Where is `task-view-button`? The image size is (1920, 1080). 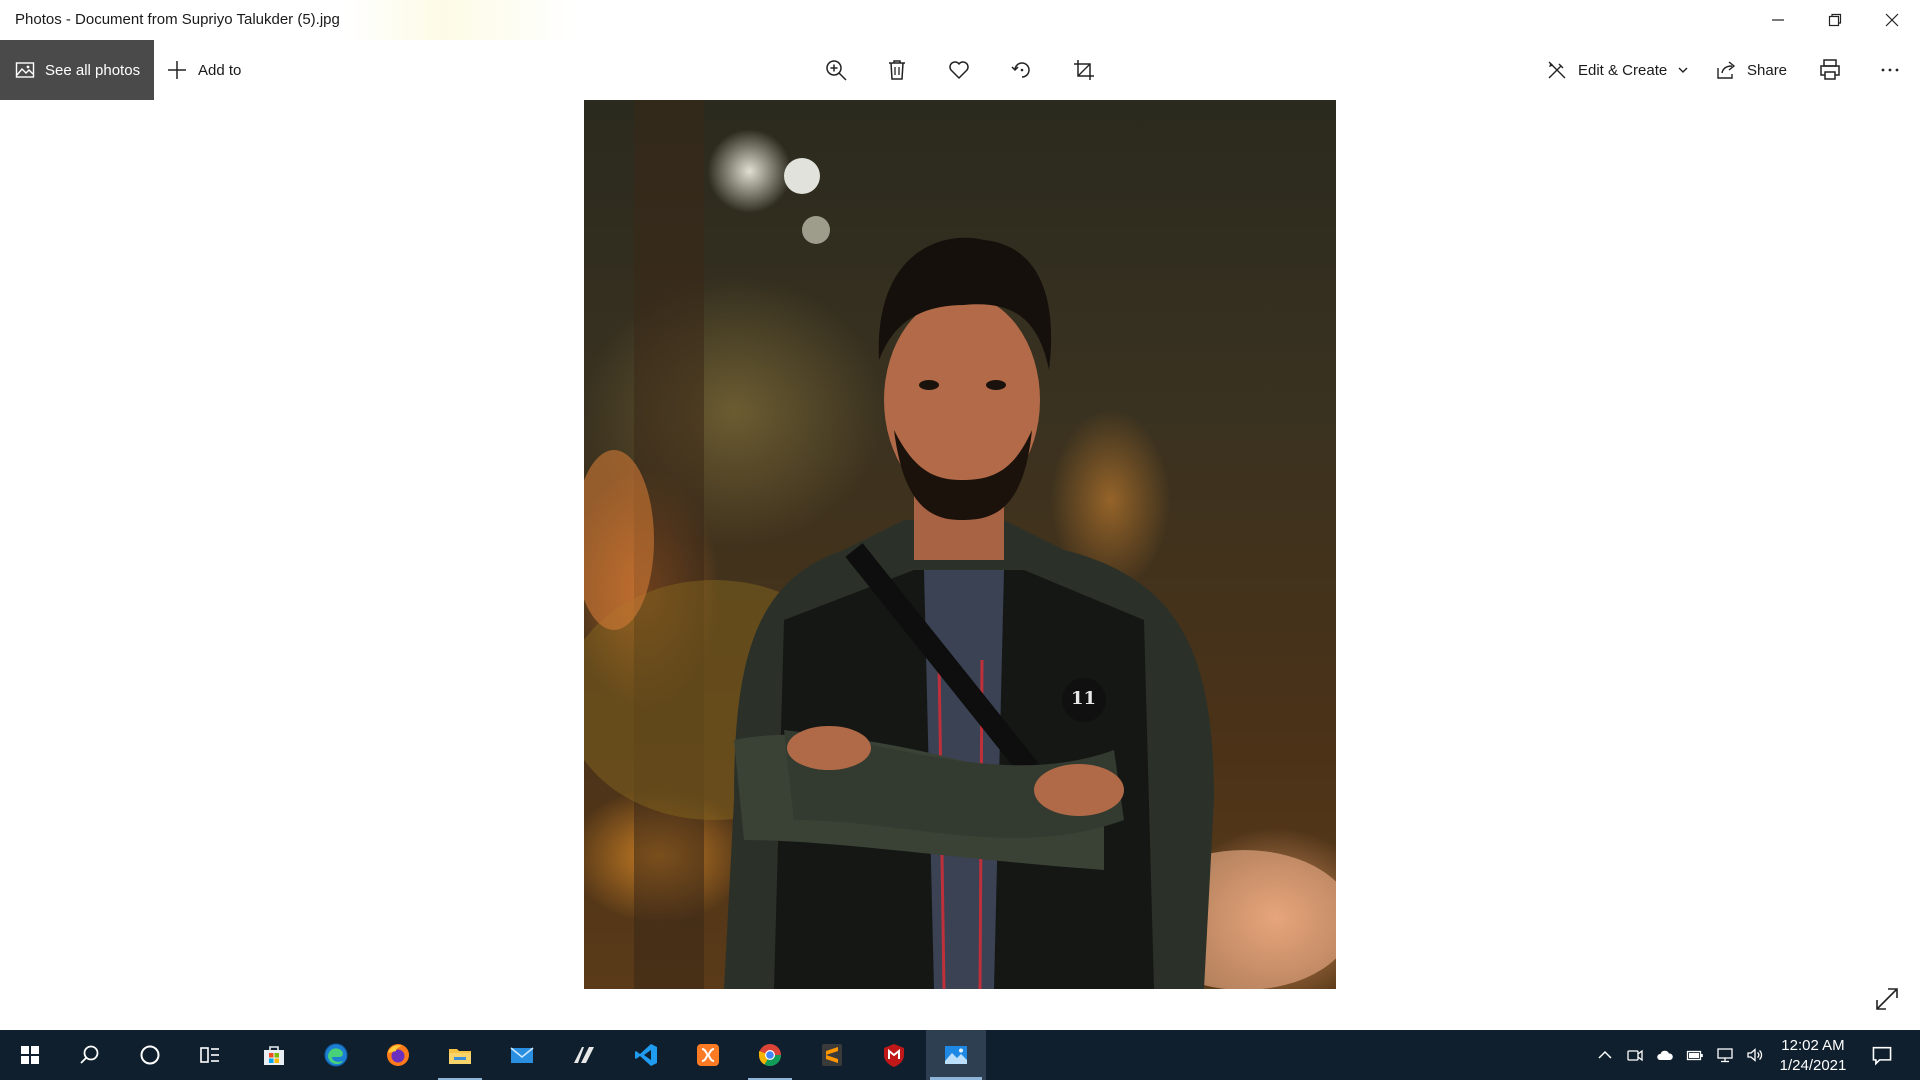 task-view-button is located at coordinates (210, 1055).